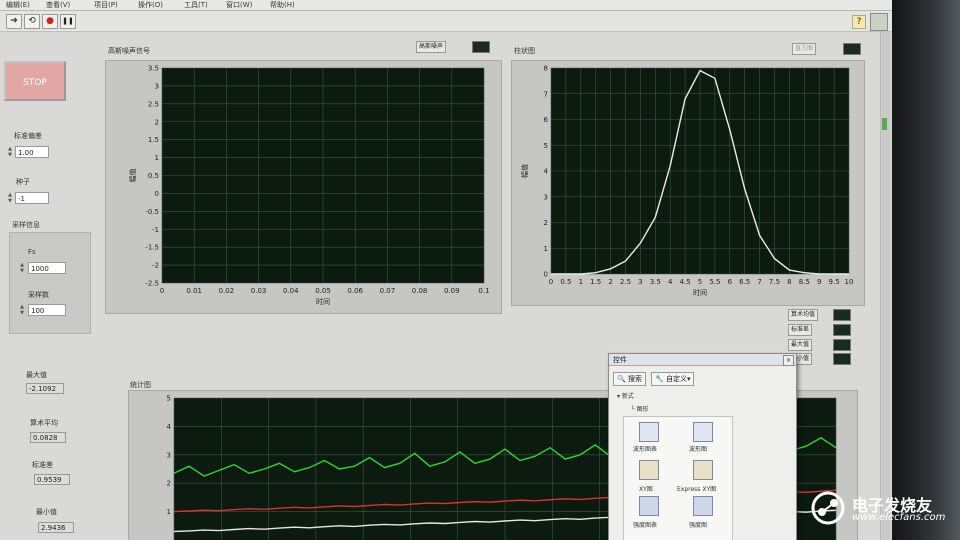 This screenshot has height=540, width=960. Describe the element at coordinates (452, 291) in the screenshot. I see `x-tick-label: 0.09` at that location.